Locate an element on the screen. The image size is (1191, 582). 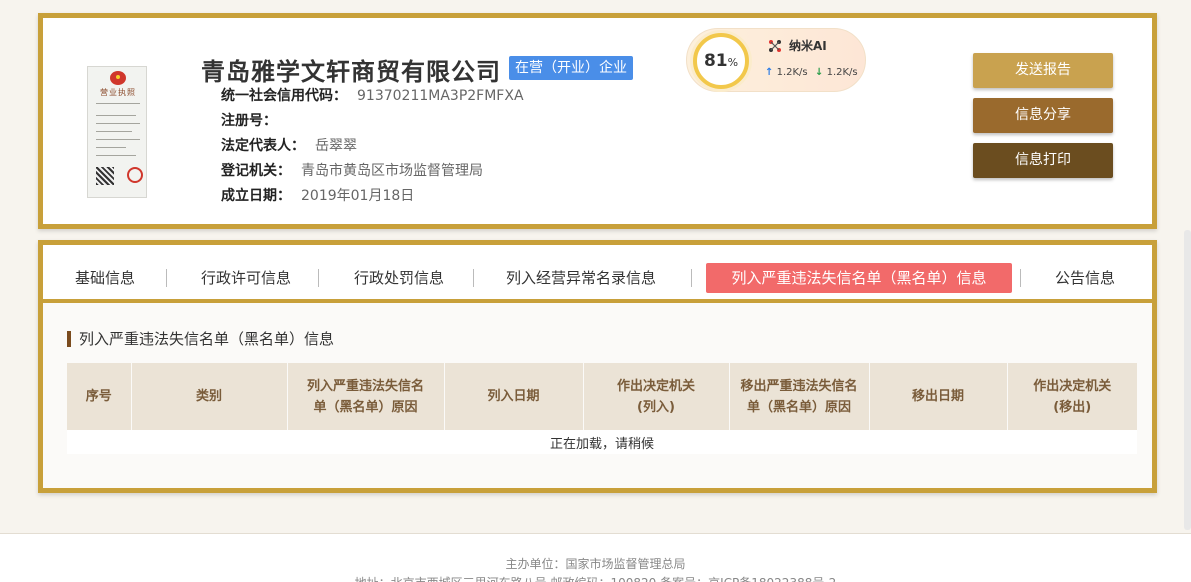
info-value: 91370211MA3P2FMFXA is located at coordinates (440, 96).